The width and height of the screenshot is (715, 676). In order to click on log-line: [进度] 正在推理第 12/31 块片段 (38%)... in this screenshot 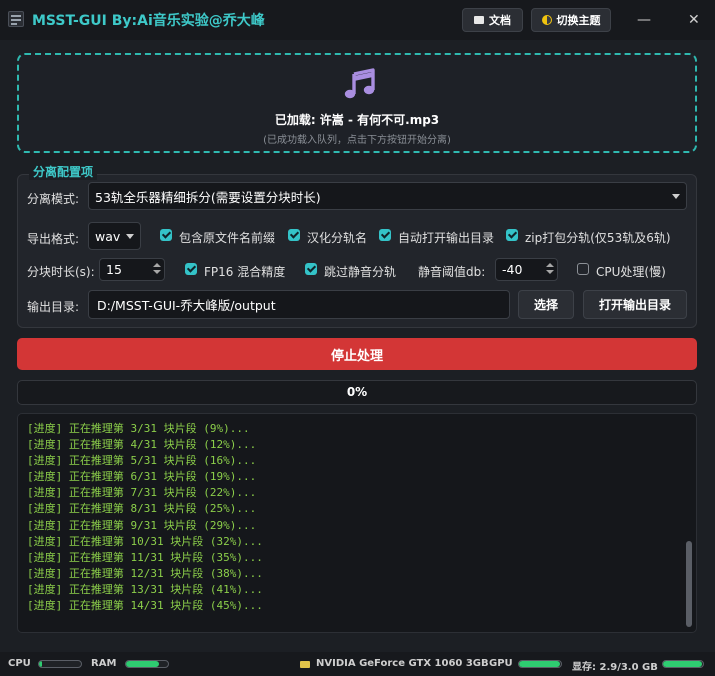, I will do `click(145, 573)`.